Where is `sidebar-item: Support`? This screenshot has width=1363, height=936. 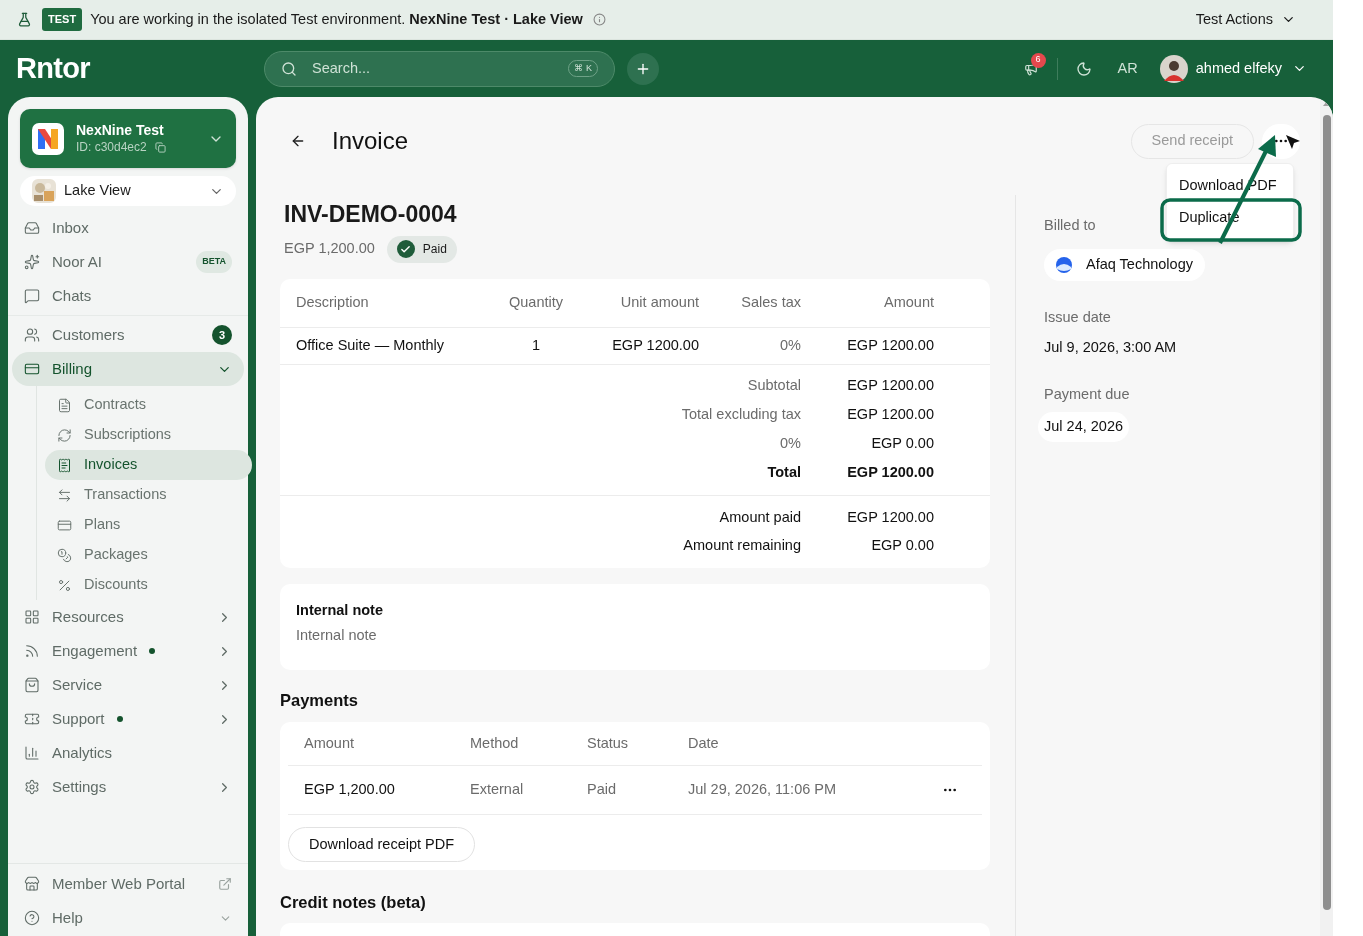 sidebar-item: Support is located at coordinates (128, 719).